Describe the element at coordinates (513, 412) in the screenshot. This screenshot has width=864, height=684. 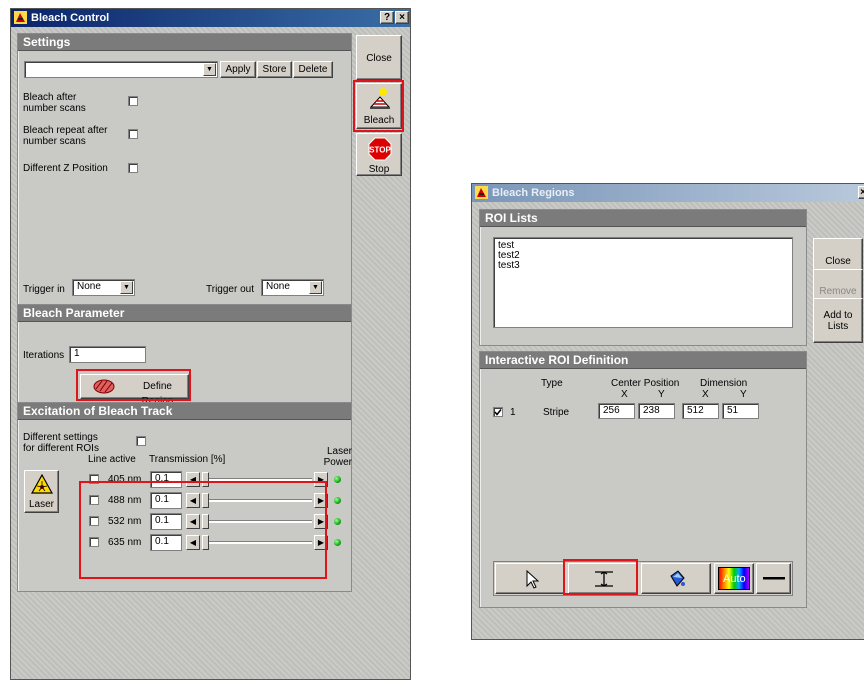
I see `roi-index: 1` at that location.